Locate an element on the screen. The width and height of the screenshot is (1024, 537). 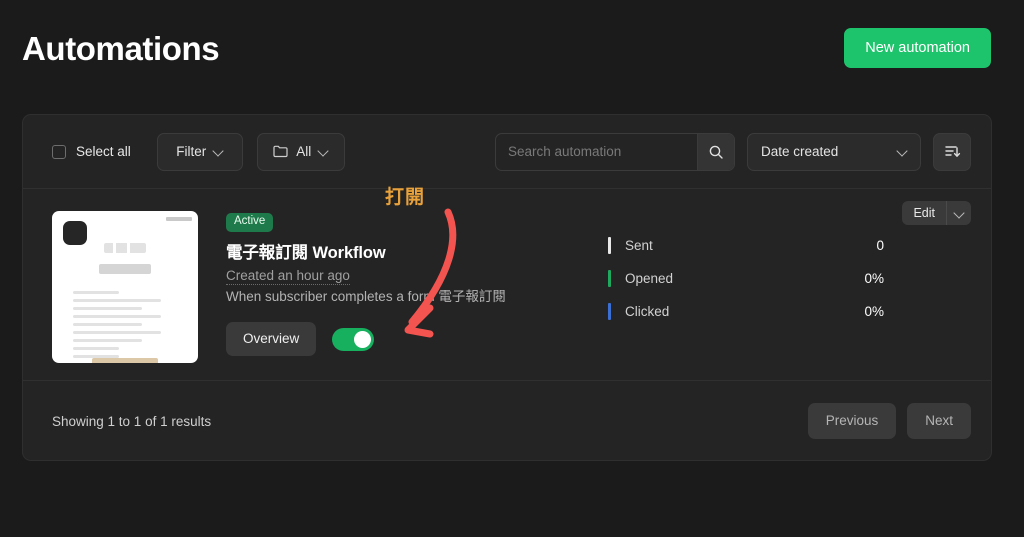
search-area: Date created is located at coordinates (733, 151).